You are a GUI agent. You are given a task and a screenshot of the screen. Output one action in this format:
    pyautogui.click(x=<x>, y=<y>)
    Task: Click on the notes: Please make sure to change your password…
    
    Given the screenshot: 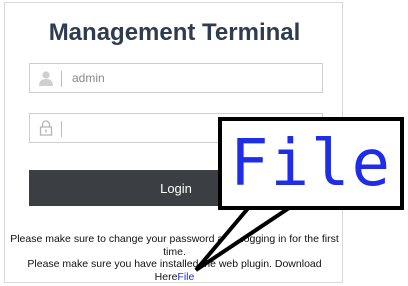 What is the action you would take?
    pyautogui.click(x=174, y=258)
    